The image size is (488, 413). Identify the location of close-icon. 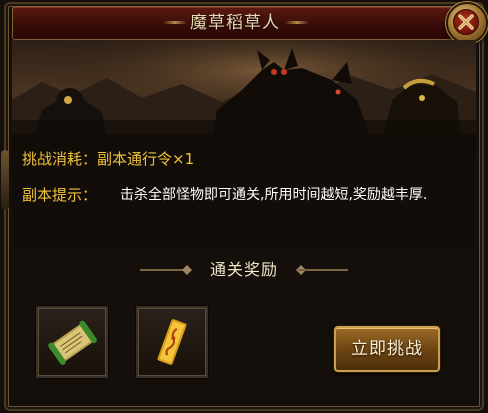
(466, 22).